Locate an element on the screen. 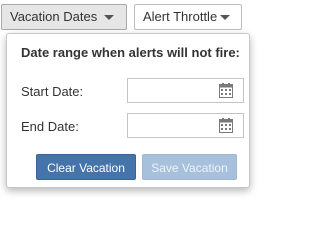  panel-heading: Date range when alerts will not fire: is located at coordinates (130, 52).